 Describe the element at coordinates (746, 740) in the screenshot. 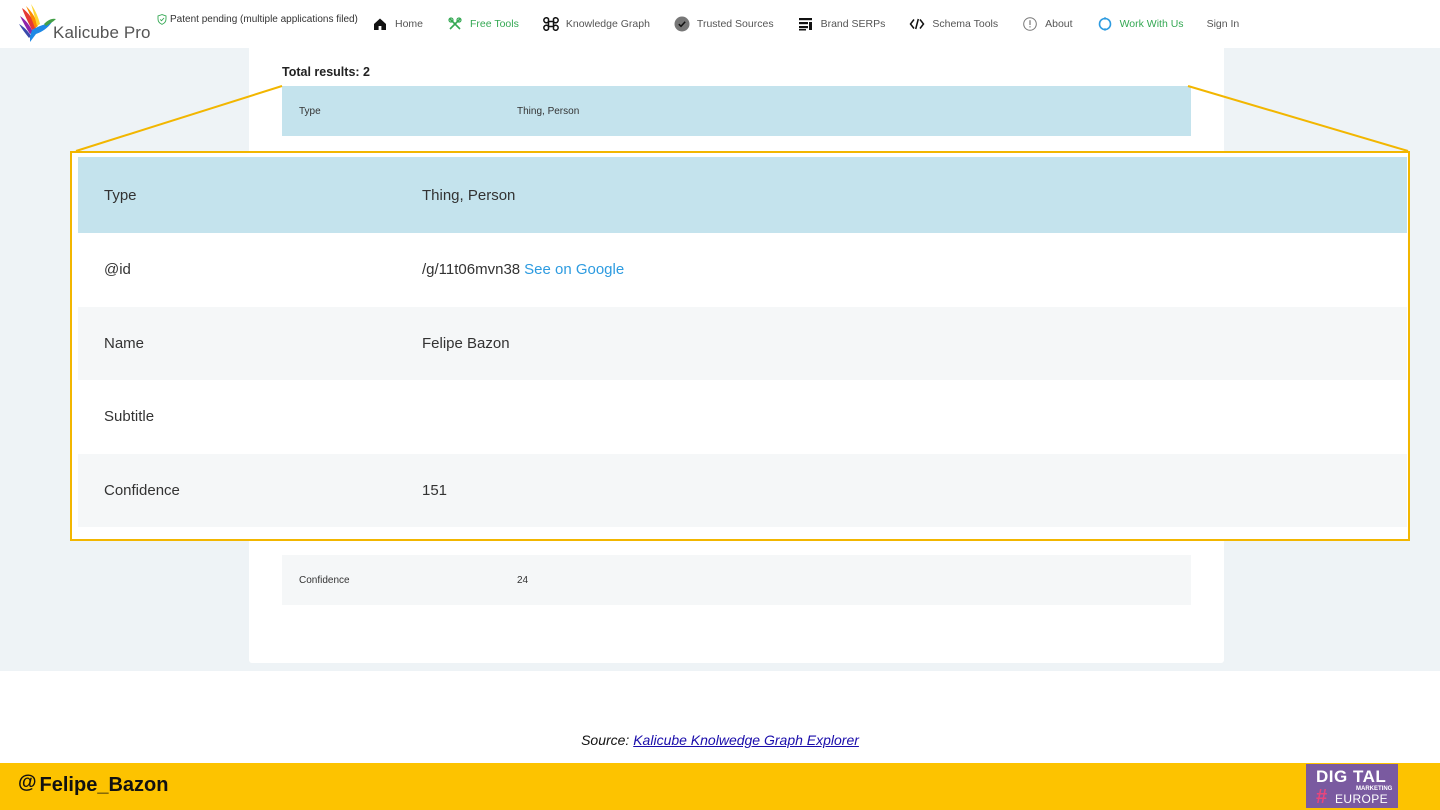

I see `source-link: Kalicube Knolwedge Graph Explorer` at that location.